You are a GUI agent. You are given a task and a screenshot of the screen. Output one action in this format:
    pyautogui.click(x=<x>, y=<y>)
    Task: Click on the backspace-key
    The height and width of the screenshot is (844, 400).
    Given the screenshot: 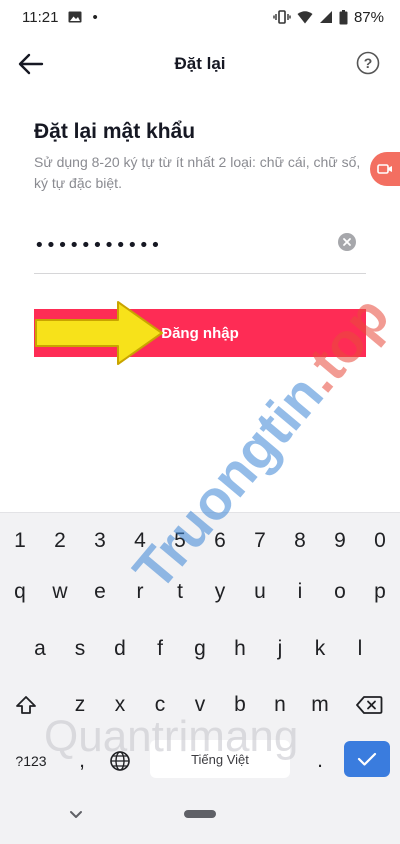 What is the action you would take?
    pyautogui.click(x=369, y=705)
    